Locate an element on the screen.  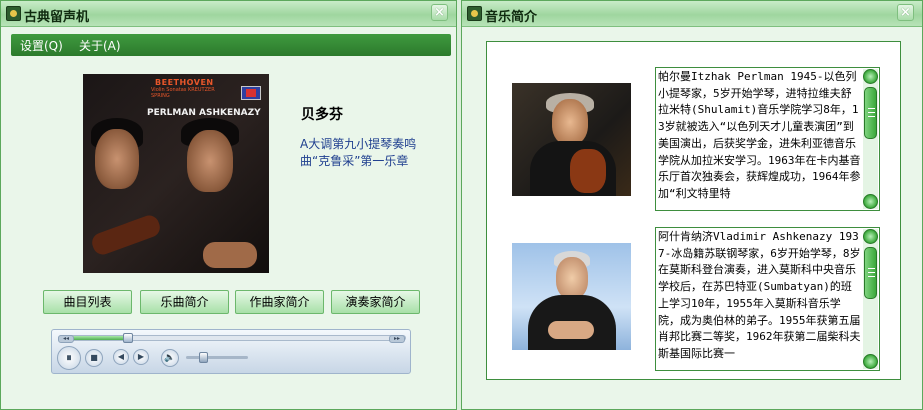
window-title: 古典留声机 is located at coordinates (57, 17).